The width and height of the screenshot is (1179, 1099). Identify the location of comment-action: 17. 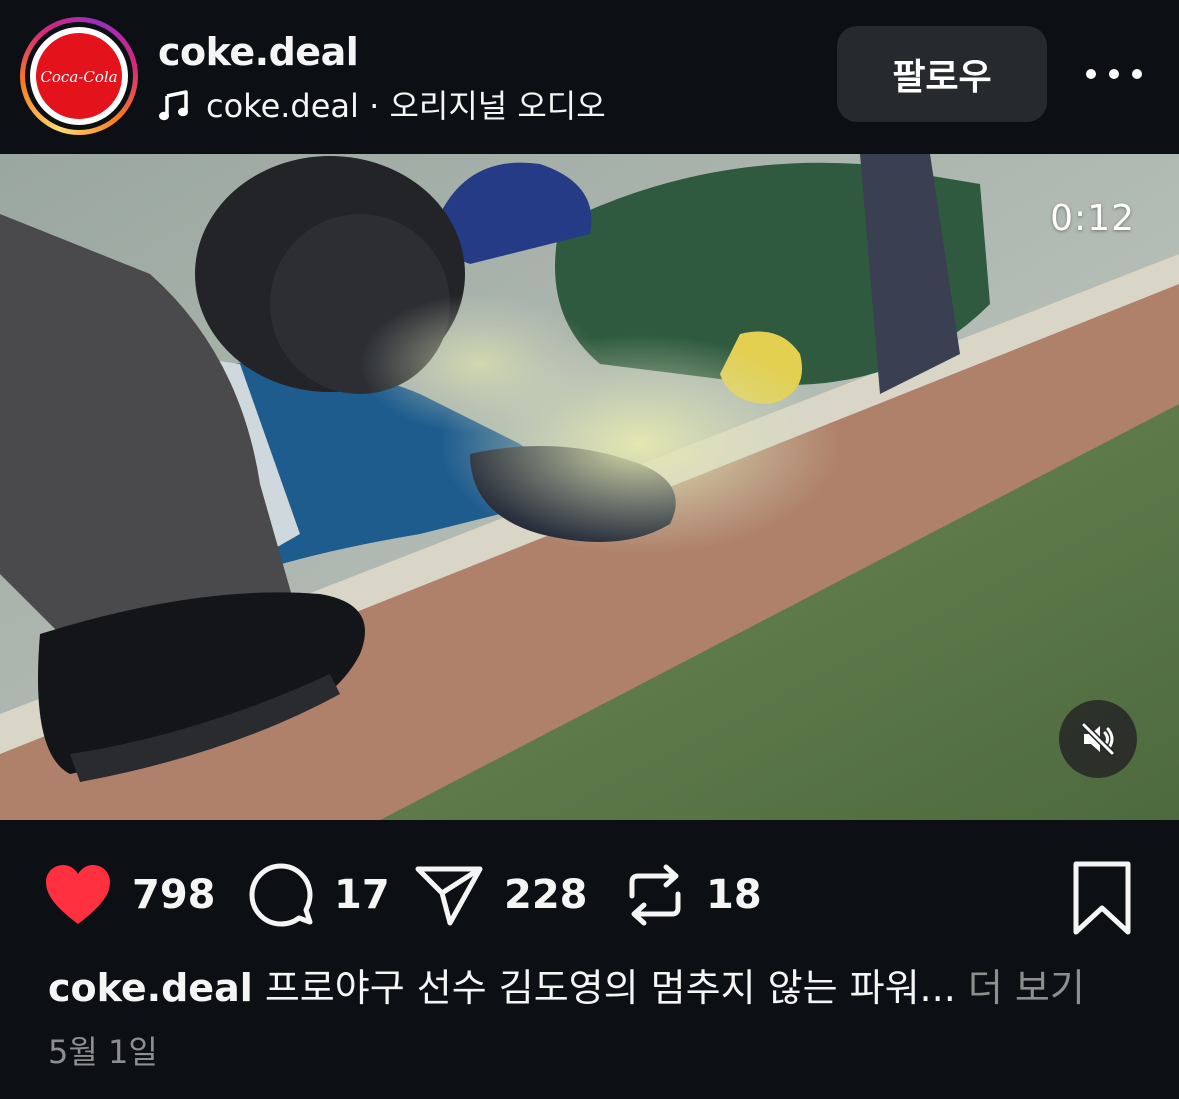
(319, 895).